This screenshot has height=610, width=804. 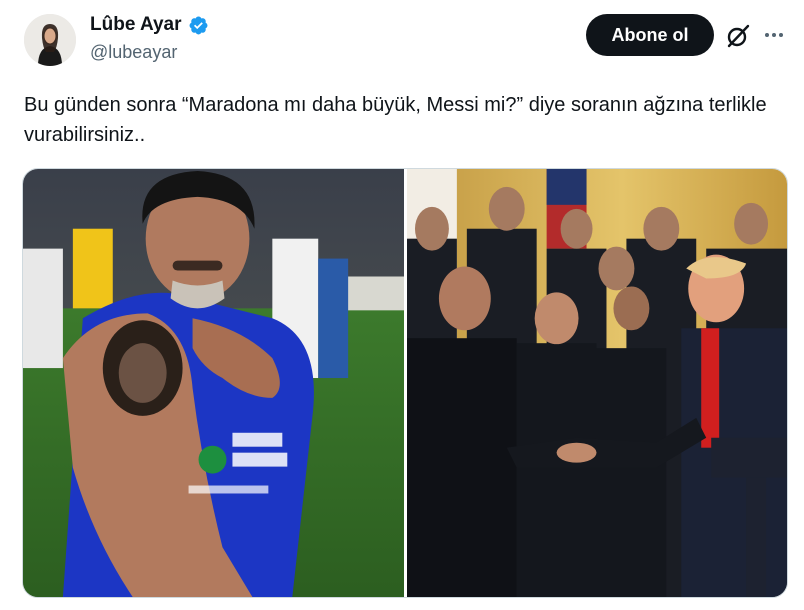 I want to click on verified-badge-icon, so click(x=198, y=25).